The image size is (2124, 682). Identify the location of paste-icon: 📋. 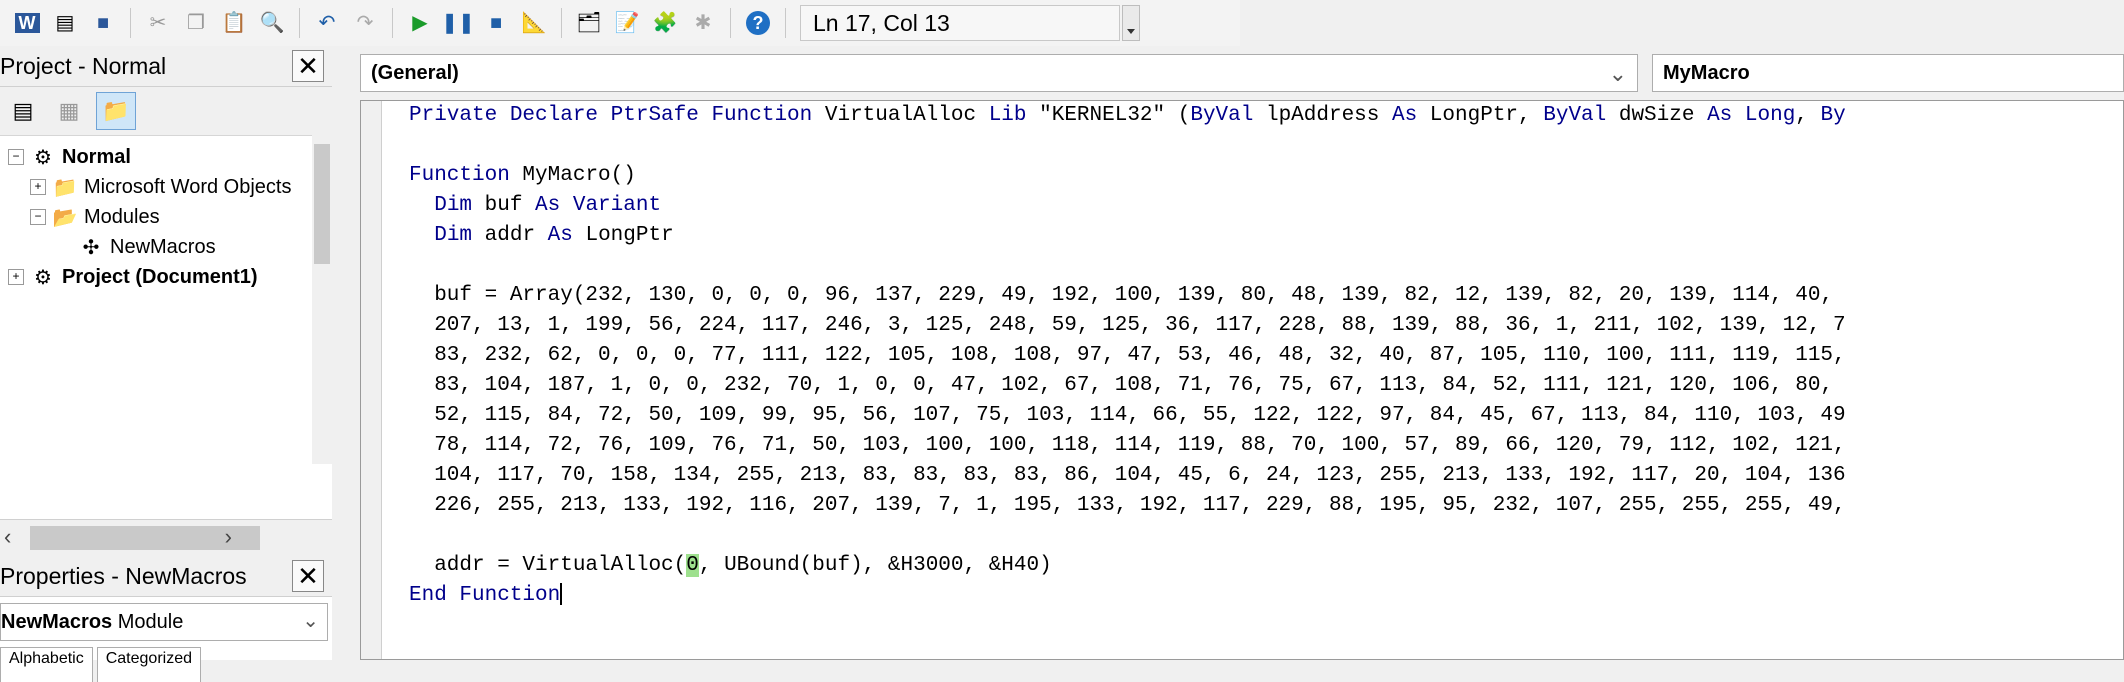
(234, 23).